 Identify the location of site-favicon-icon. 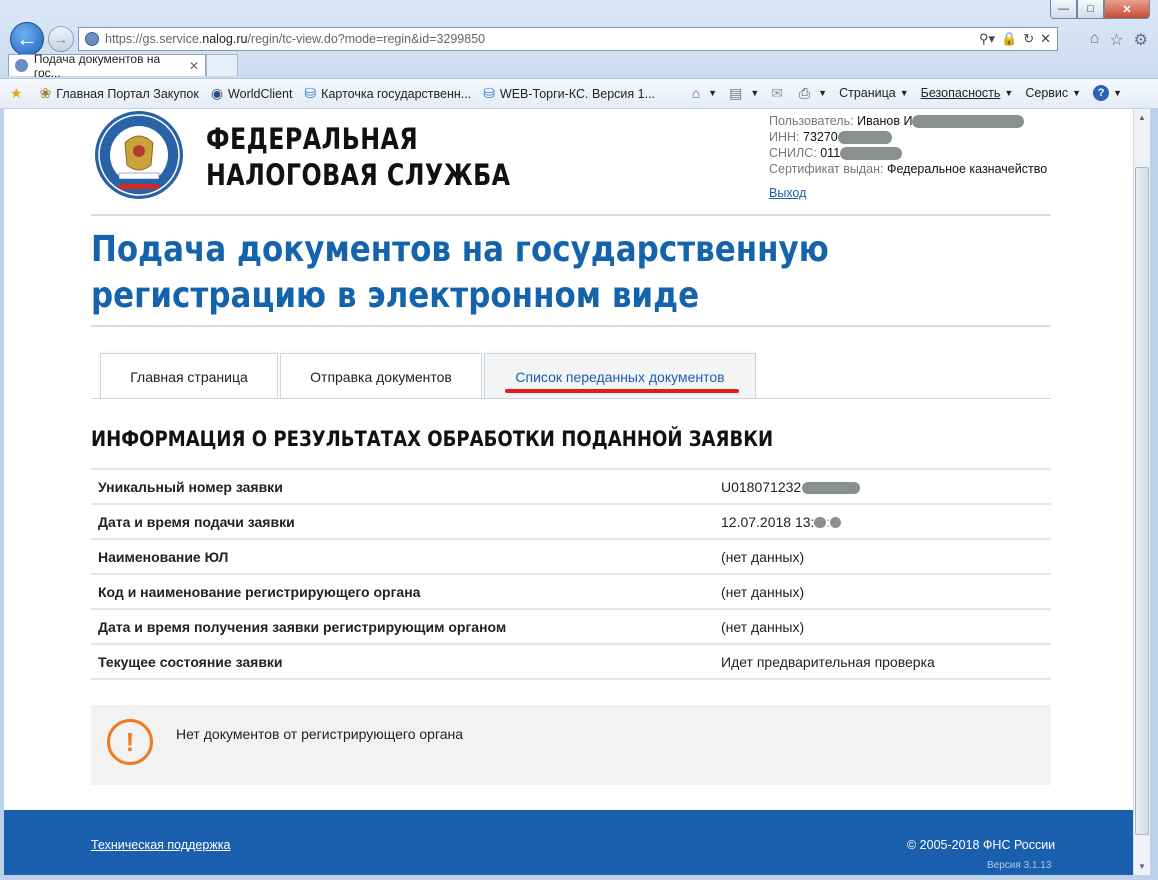
(92, 39).